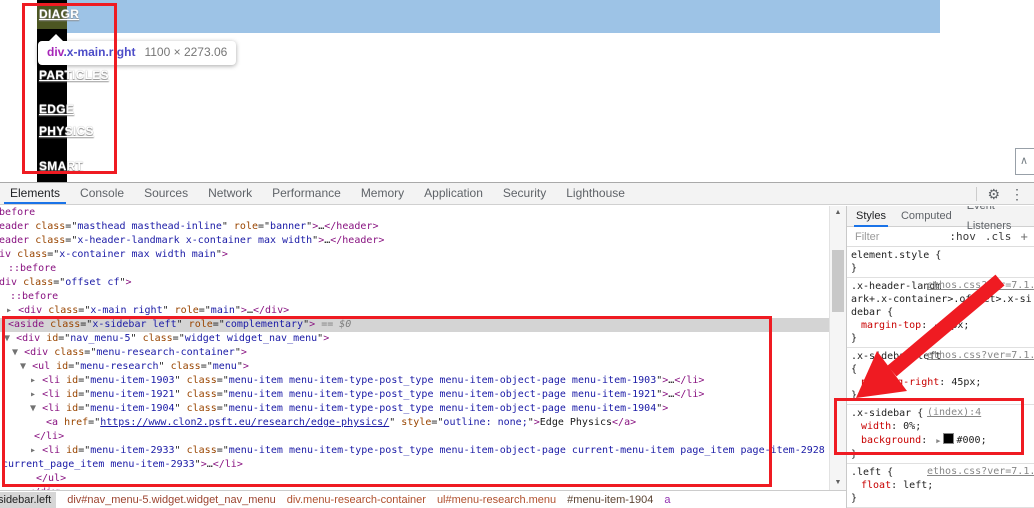  I want to click on css-props: padding-right: 45px;, so click(941, 382).